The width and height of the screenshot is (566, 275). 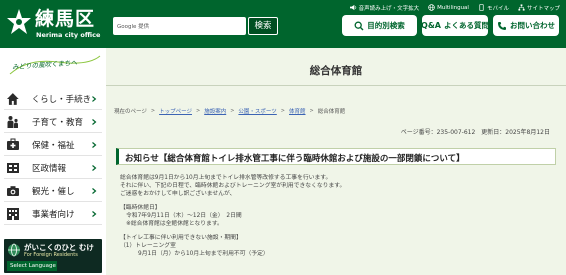 I want to click on breadcrumb-link-gymnasium: 体育館, so click(x=297, y=111).